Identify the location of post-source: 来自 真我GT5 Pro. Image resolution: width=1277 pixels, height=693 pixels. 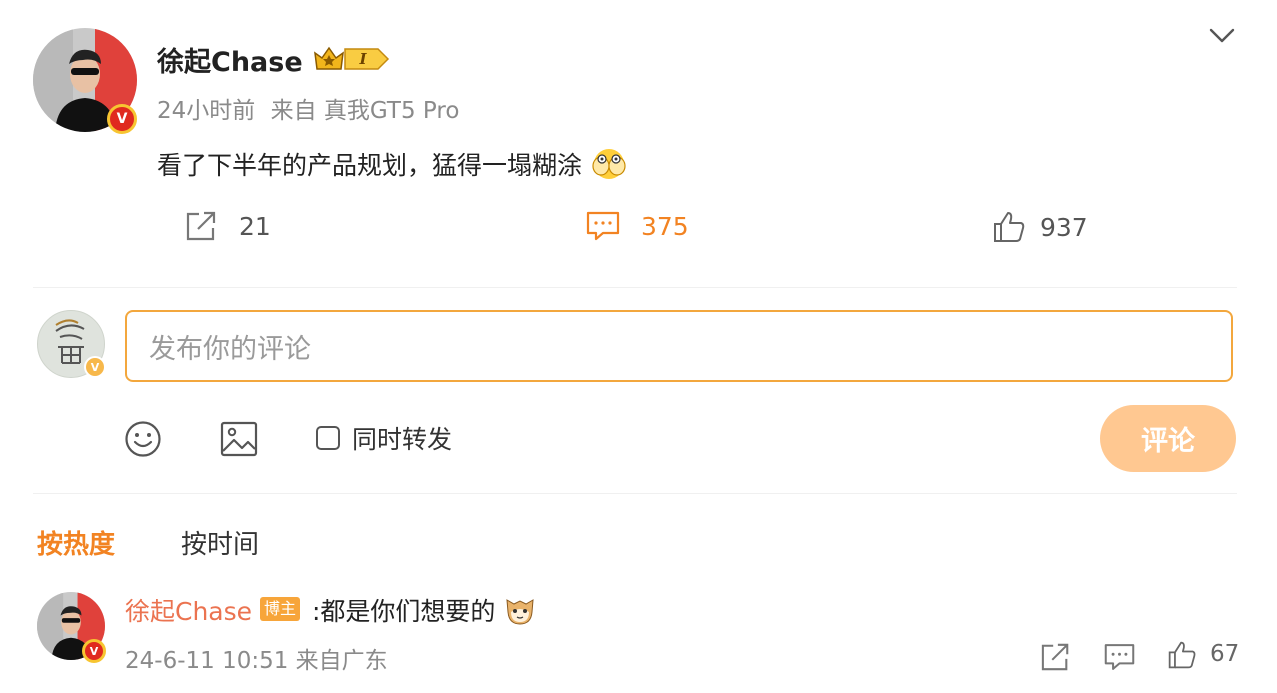
(365, 111).